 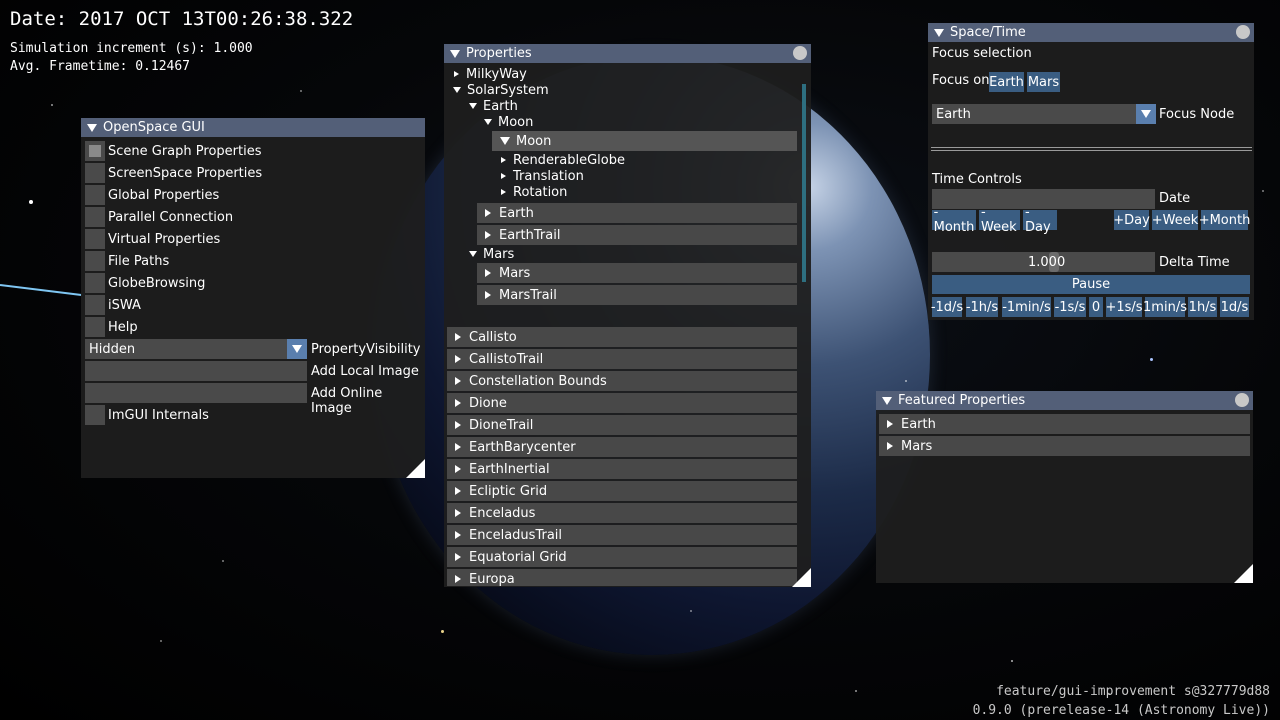 What do you see at coordinates (982, 307) in the screenshot?
I see `rate-minus-1h-button: -1h/s` at bounding box center [982, 307].